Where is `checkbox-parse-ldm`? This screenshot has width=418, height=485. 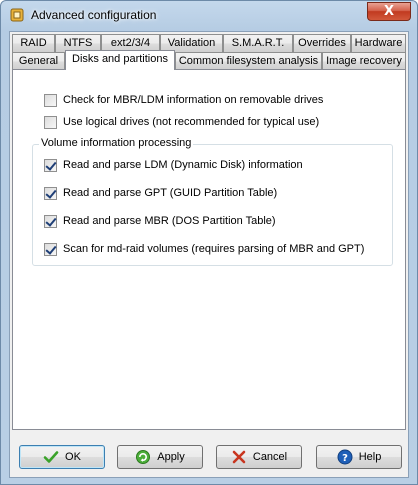
checkbox-parse-ldm is located at coordinates (50, 165).